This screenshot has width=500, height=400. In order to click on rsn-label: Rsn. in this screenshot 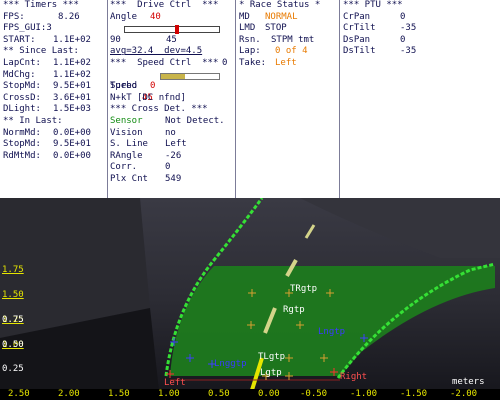, I will do `click(250, 39)`.